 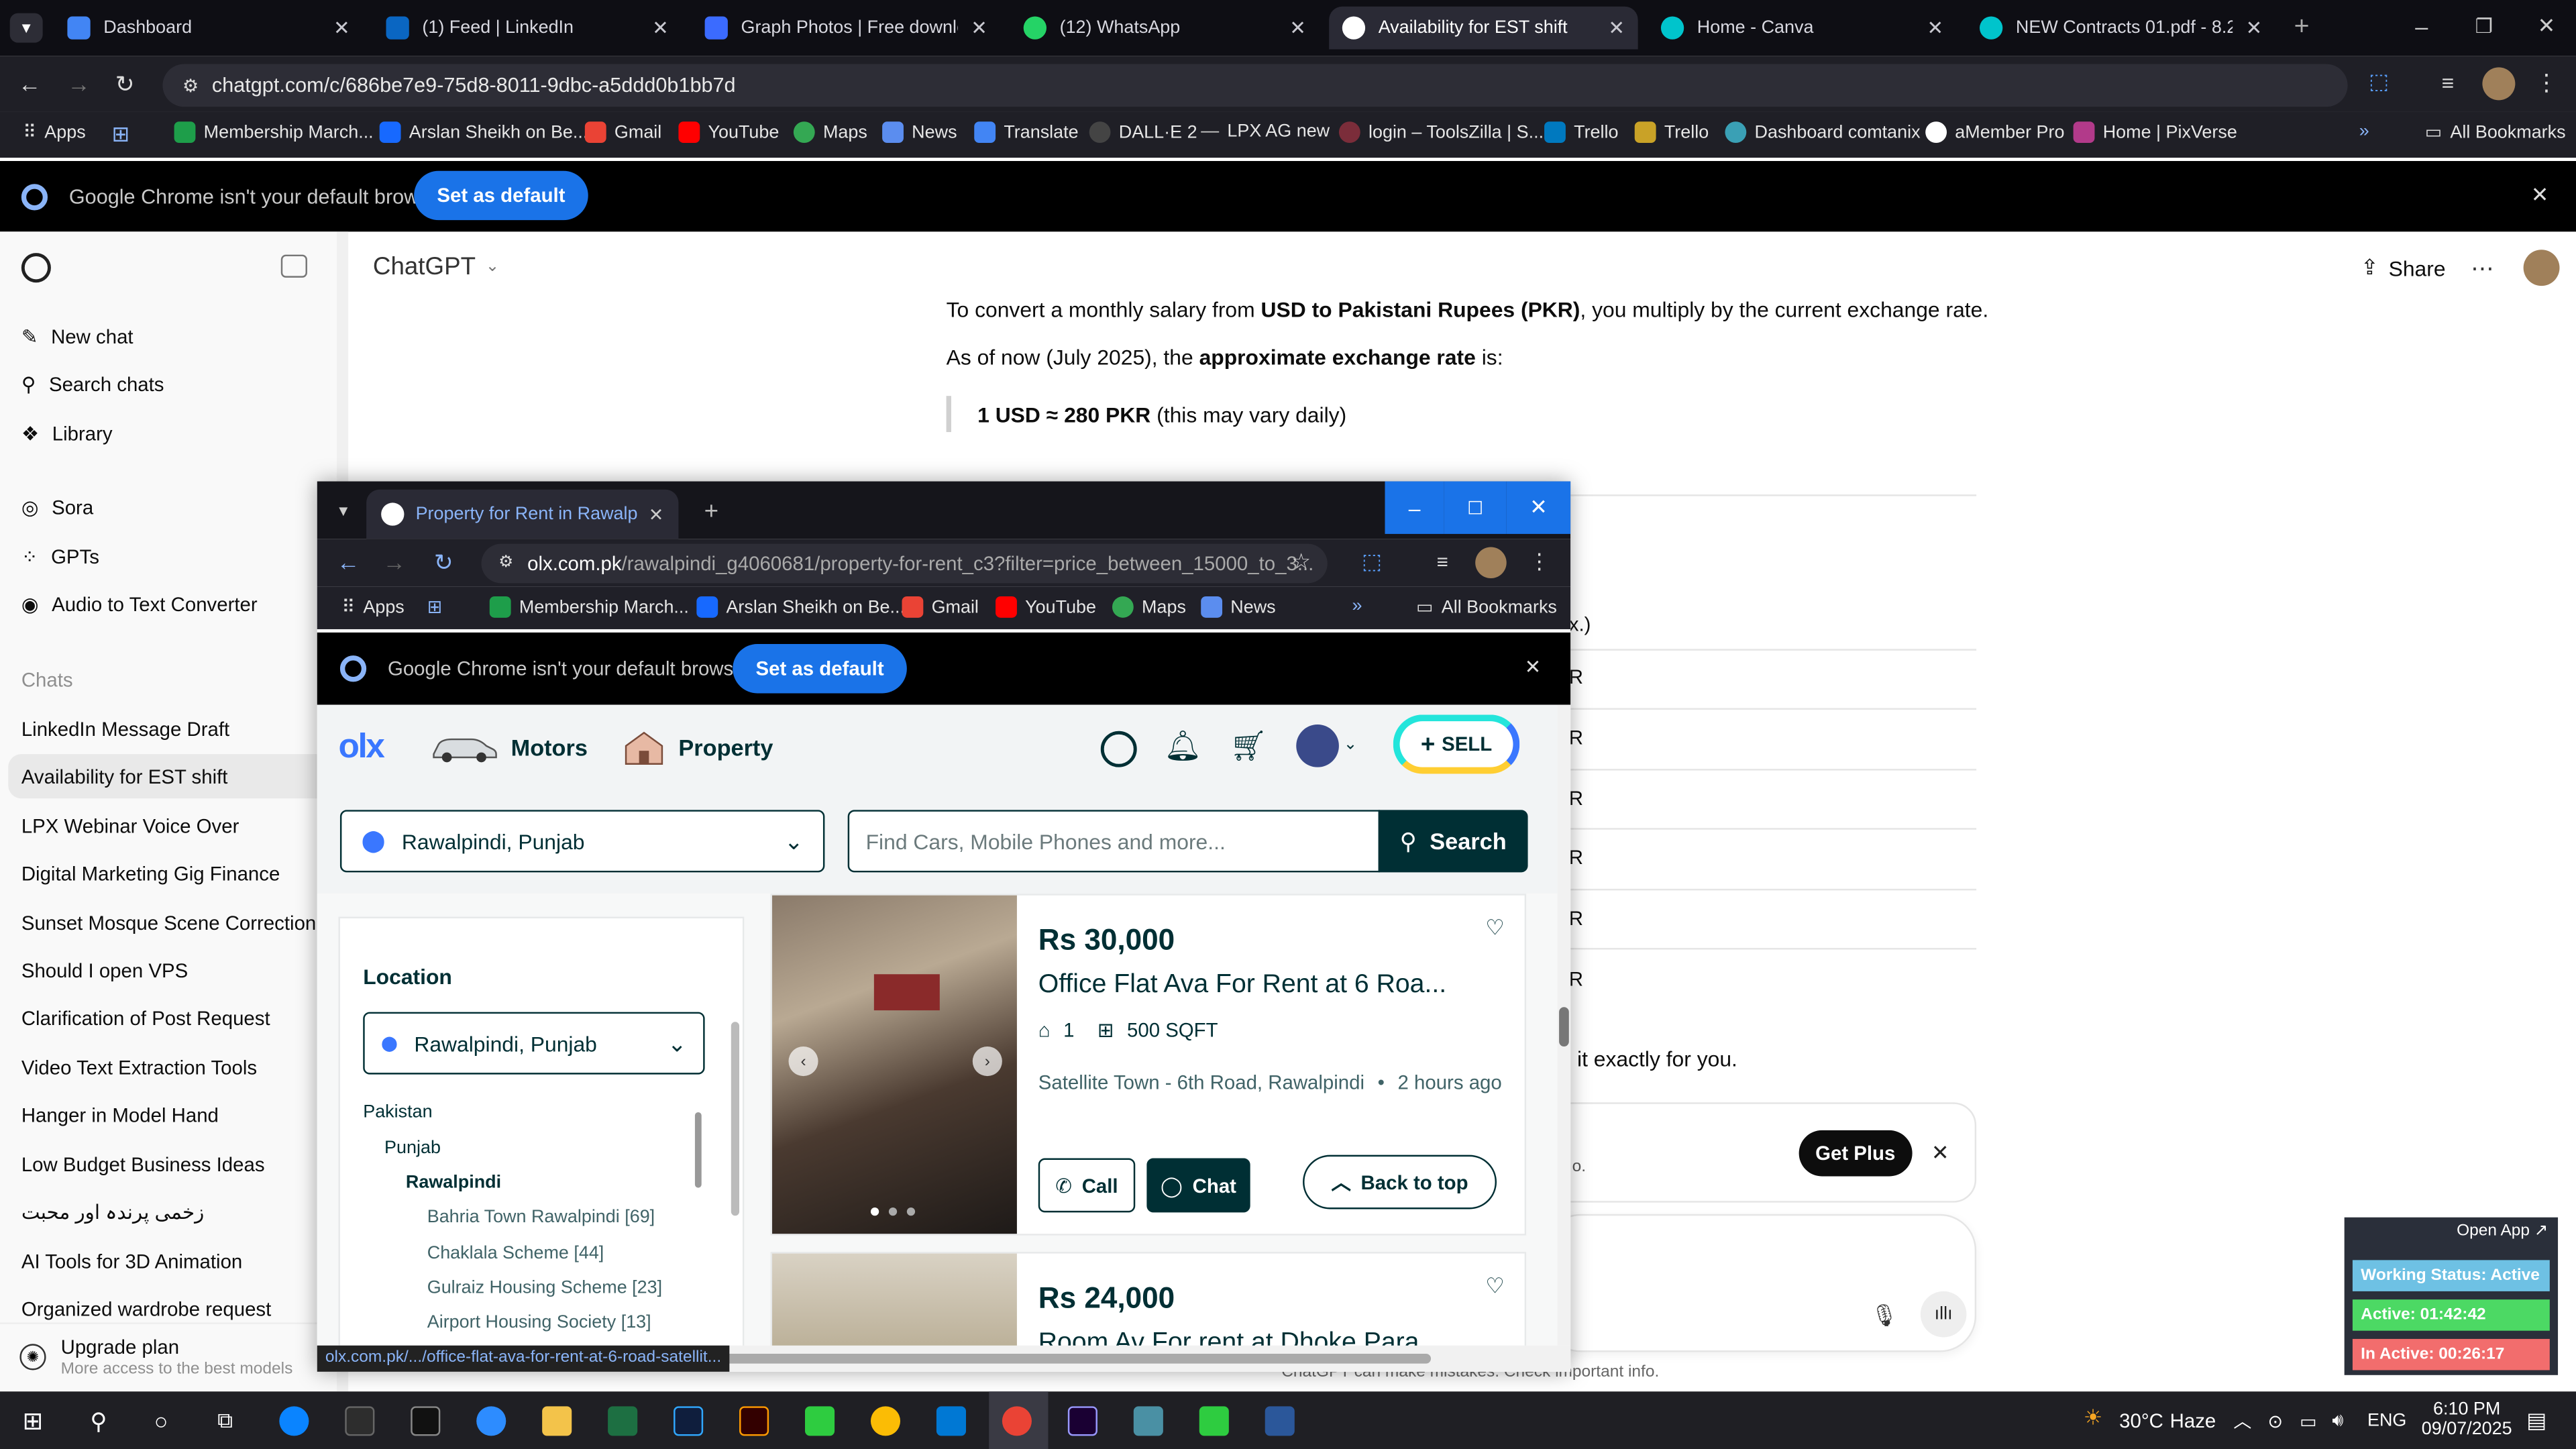 I want to click on weather-icon: ☀, so click(x=2093, y=1418).